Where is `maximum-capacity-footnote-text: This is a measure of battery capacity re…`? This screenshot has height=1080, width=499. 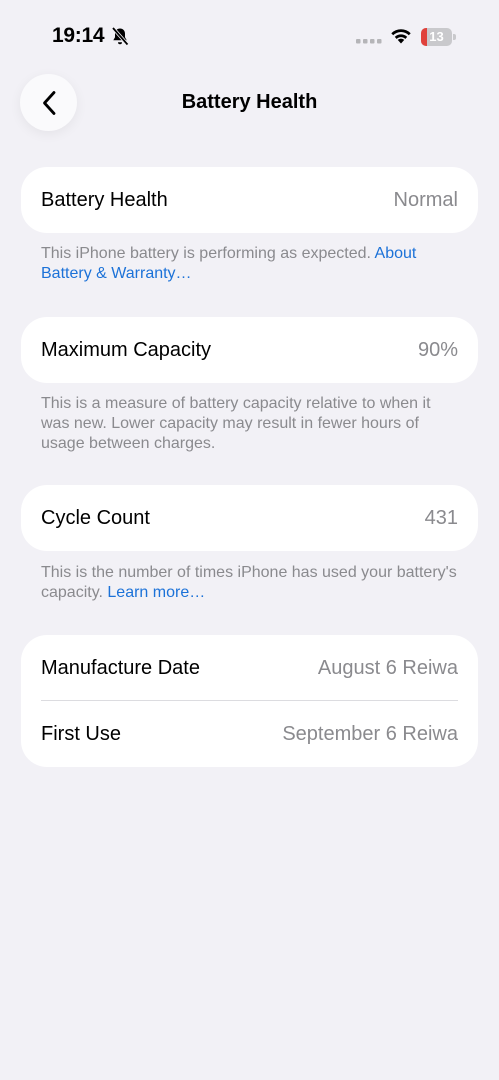 maximum-capacity-footnote-text: This is a measure of battery capacity re… is located at coordinates (236, 423).